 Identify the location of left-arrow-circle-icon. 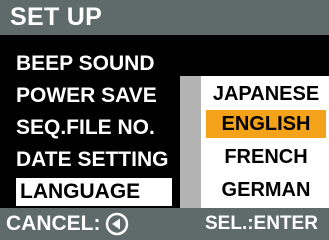
(117, 224).